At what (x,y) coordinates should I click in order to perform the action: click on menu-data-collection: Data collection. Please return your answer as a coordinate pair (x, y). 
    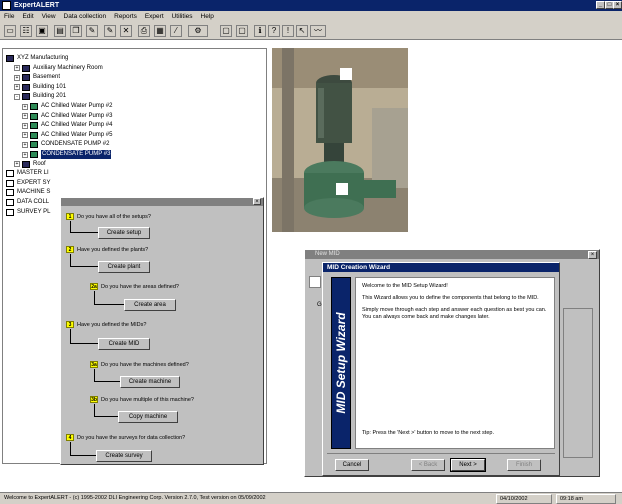
    Looking at the image, I should click on (85, 16).